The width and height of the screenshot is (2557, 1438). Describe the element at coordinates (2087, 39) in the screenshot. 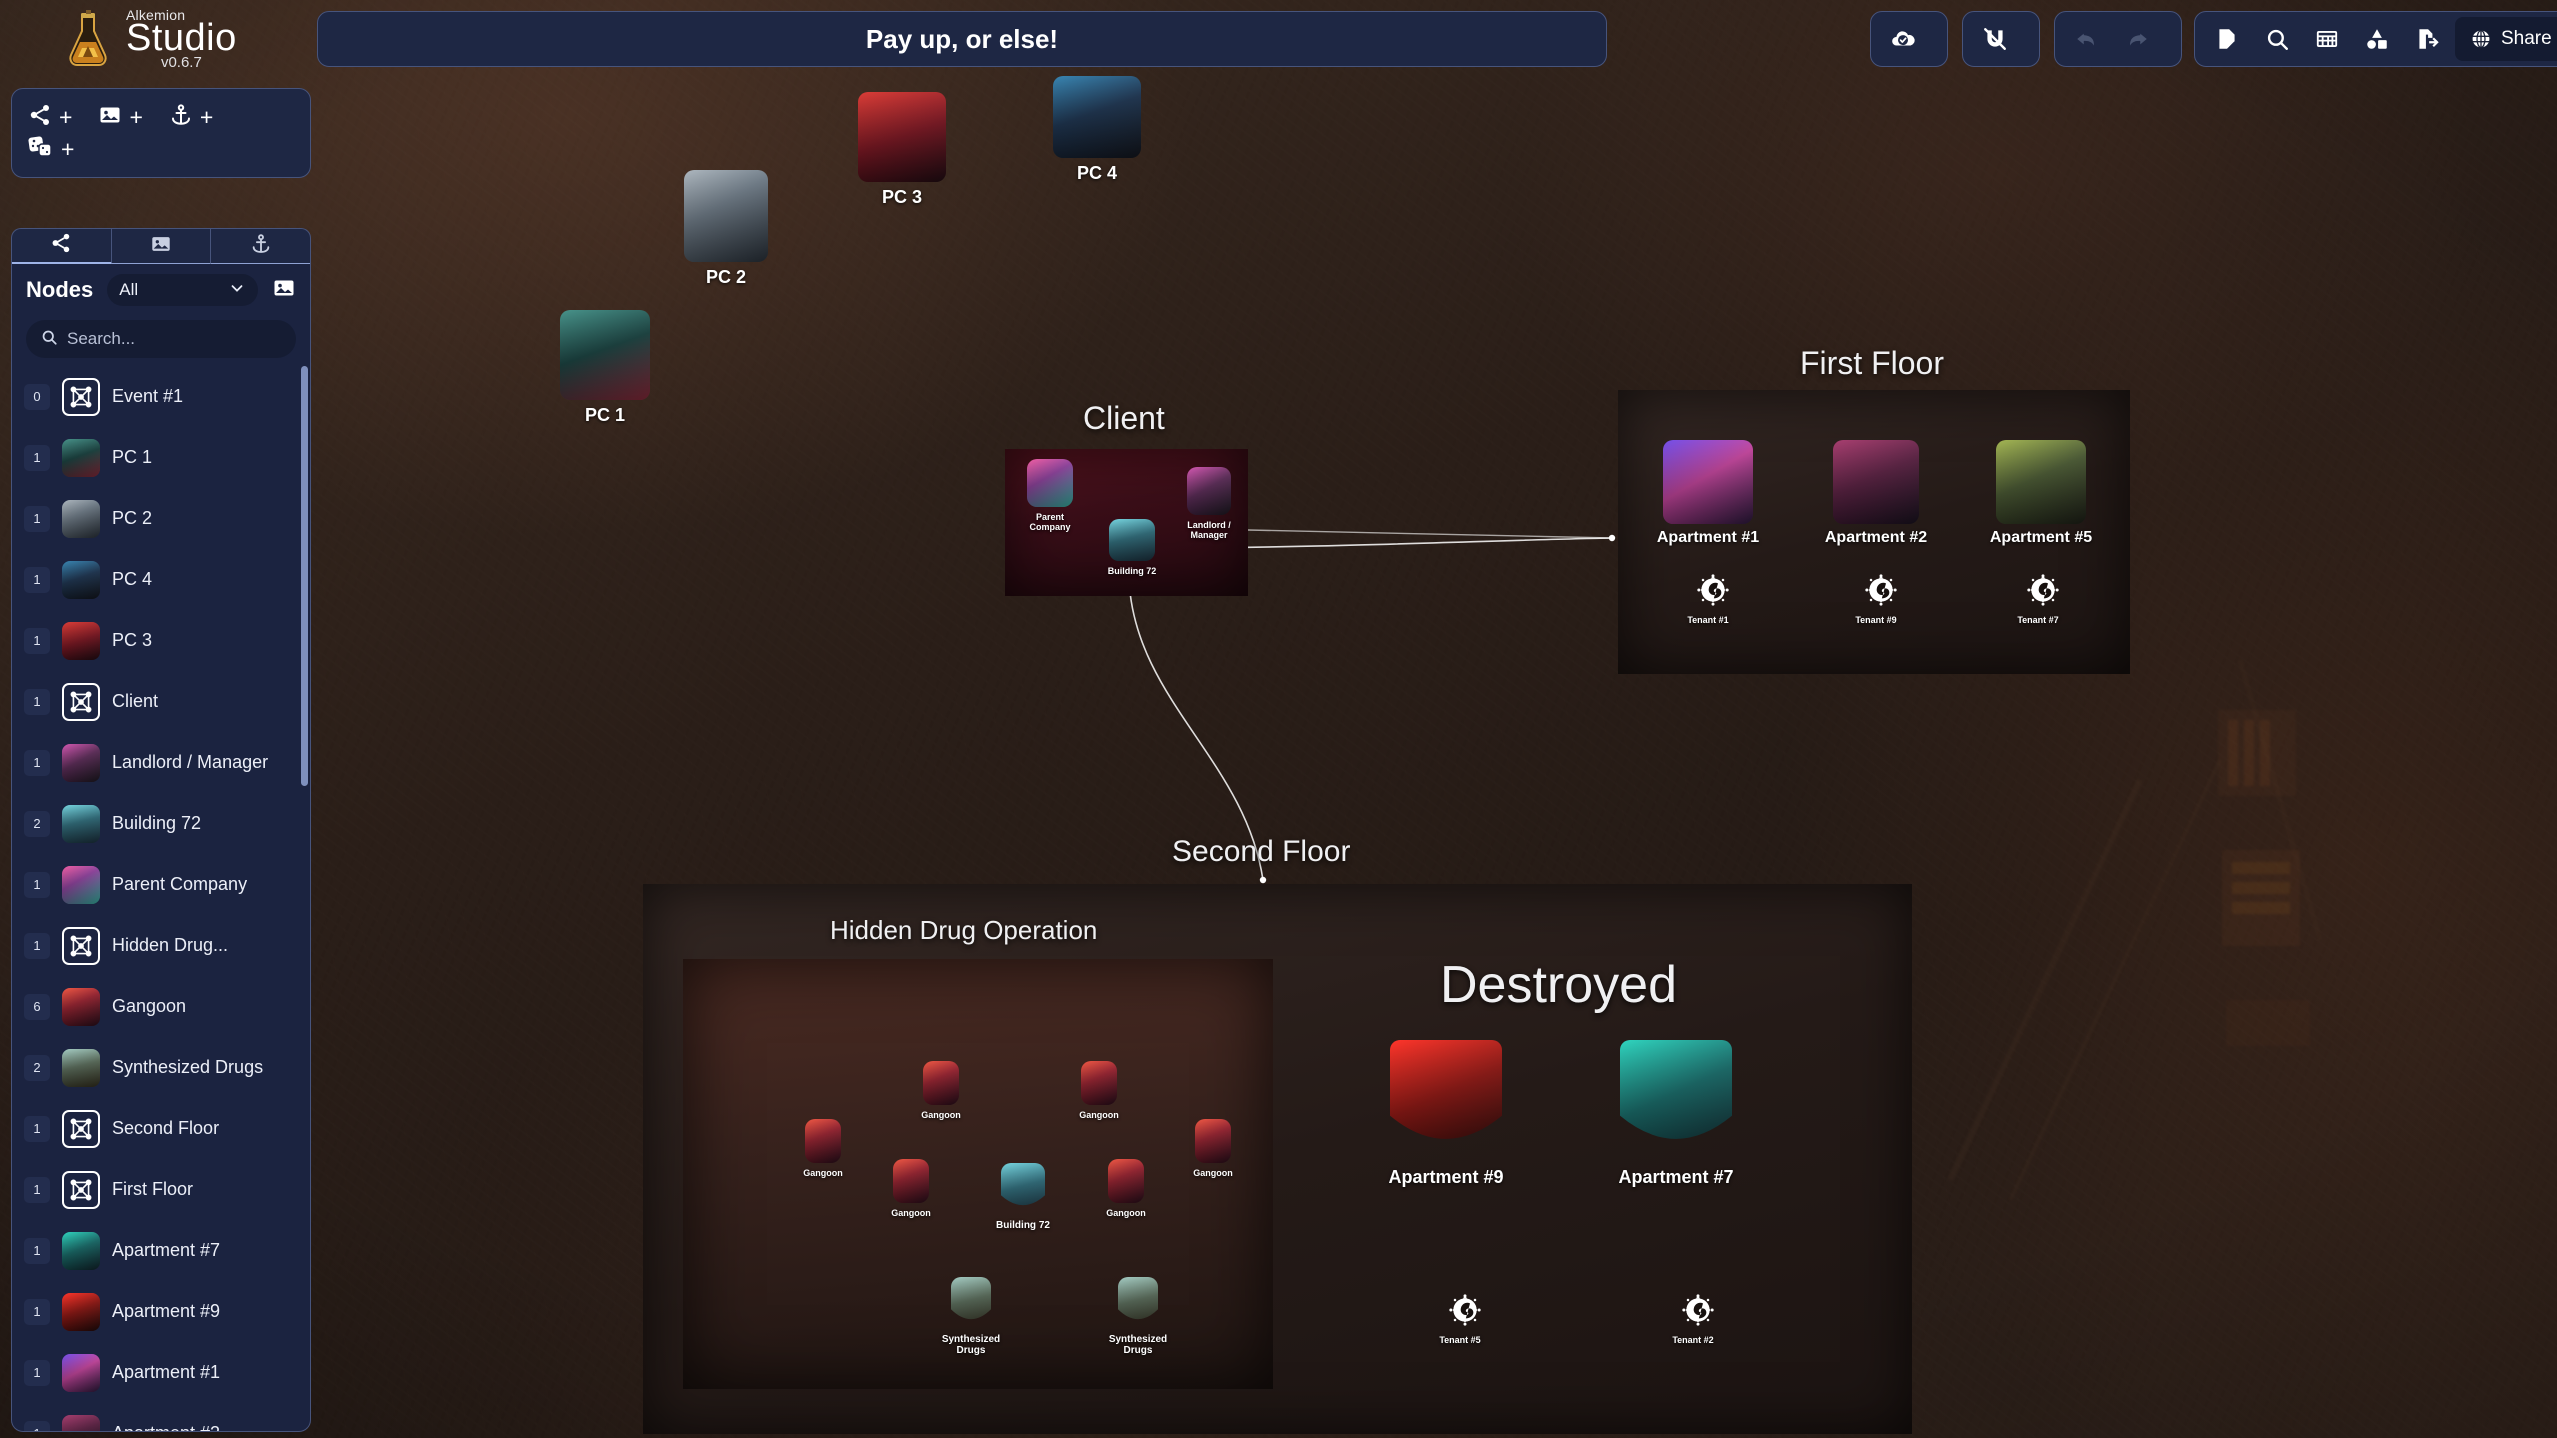

I see `undo-button` at that location.